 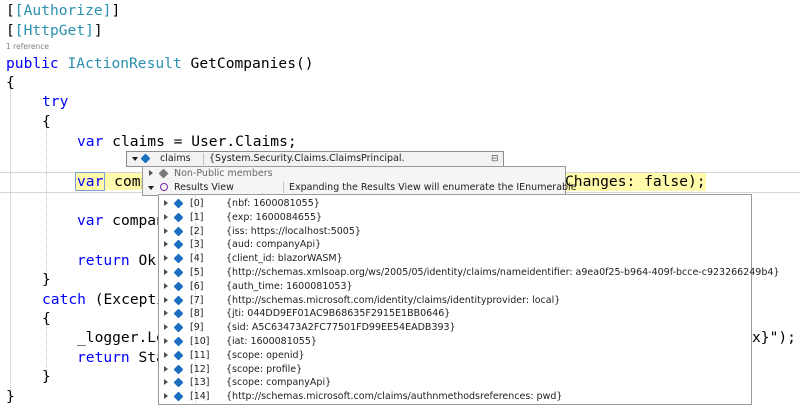 What do you see at coordinates (46, 121) in the screenshot?
I see `code-line: {` at bounding box center [46, 121].